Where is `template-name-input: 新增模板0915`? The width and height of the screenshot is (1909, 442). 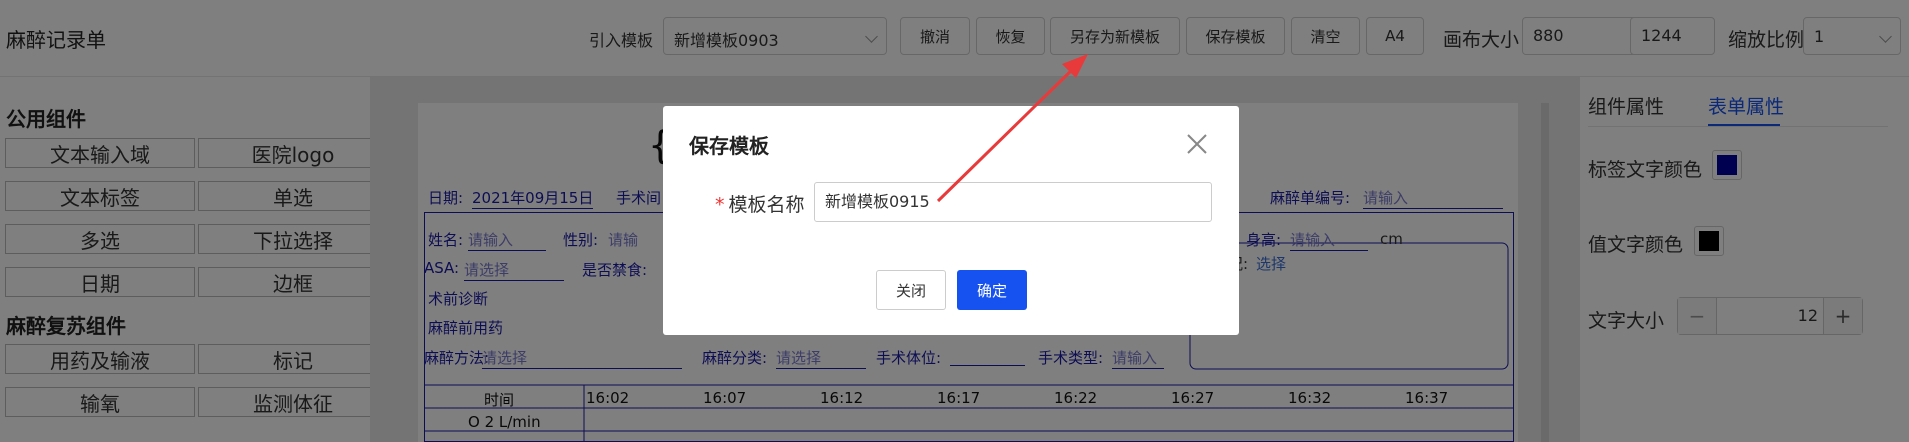
template-name-input: 新增模板0915 is located at coordinates (1013, 202).